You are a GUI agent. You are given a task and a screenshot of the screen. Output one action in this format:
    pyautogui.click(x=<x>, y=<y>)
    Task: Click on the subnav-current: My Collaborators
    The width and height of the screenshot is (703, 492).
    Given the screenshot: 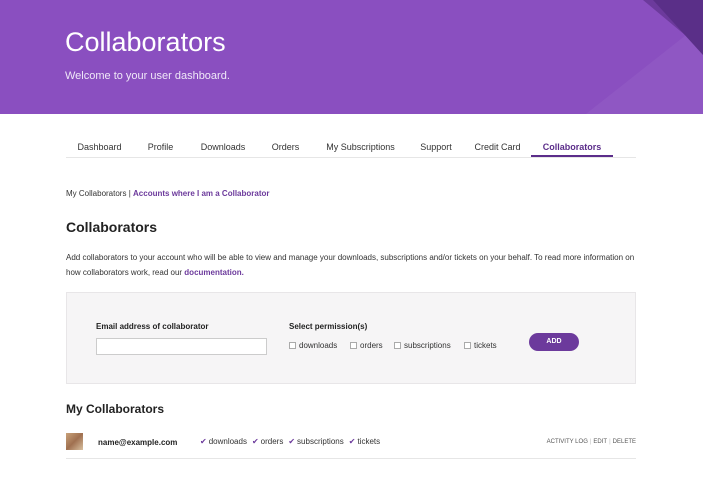 What is the action you would take?
    pyautogui.click(x=96, y=193)
    